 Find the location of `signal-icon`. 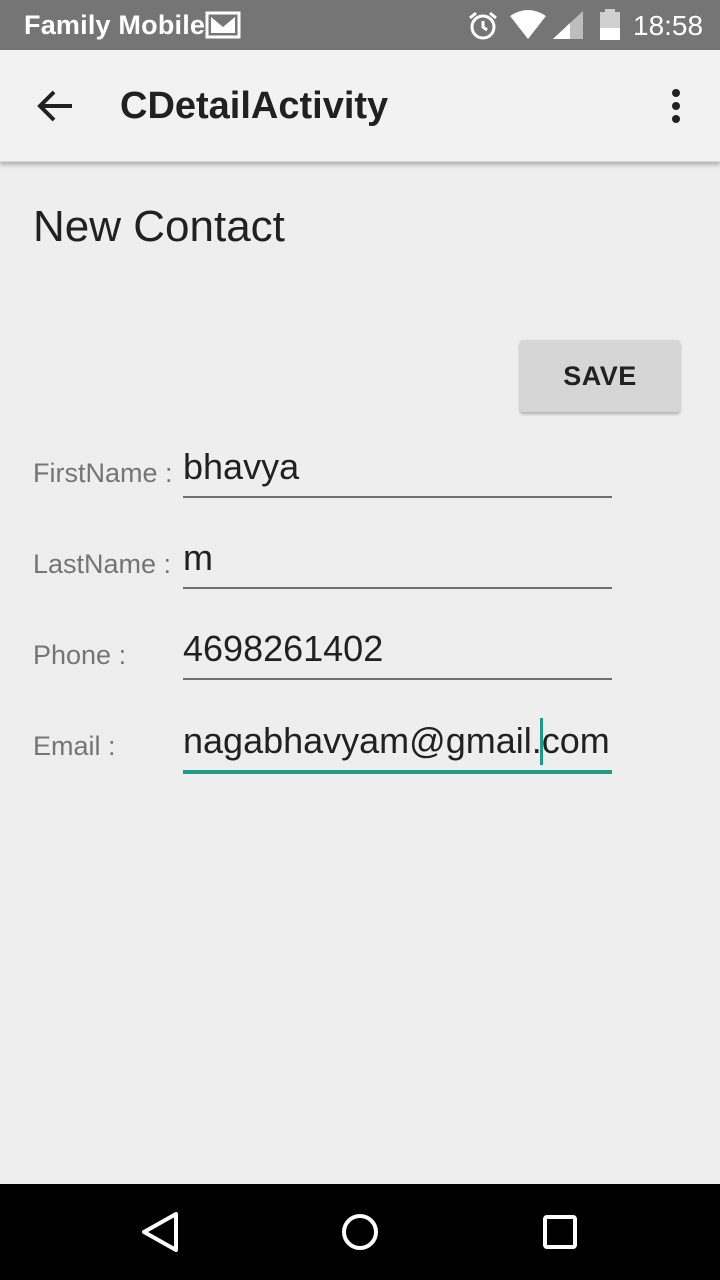

signal-icon is located at coordinates (568, 27).